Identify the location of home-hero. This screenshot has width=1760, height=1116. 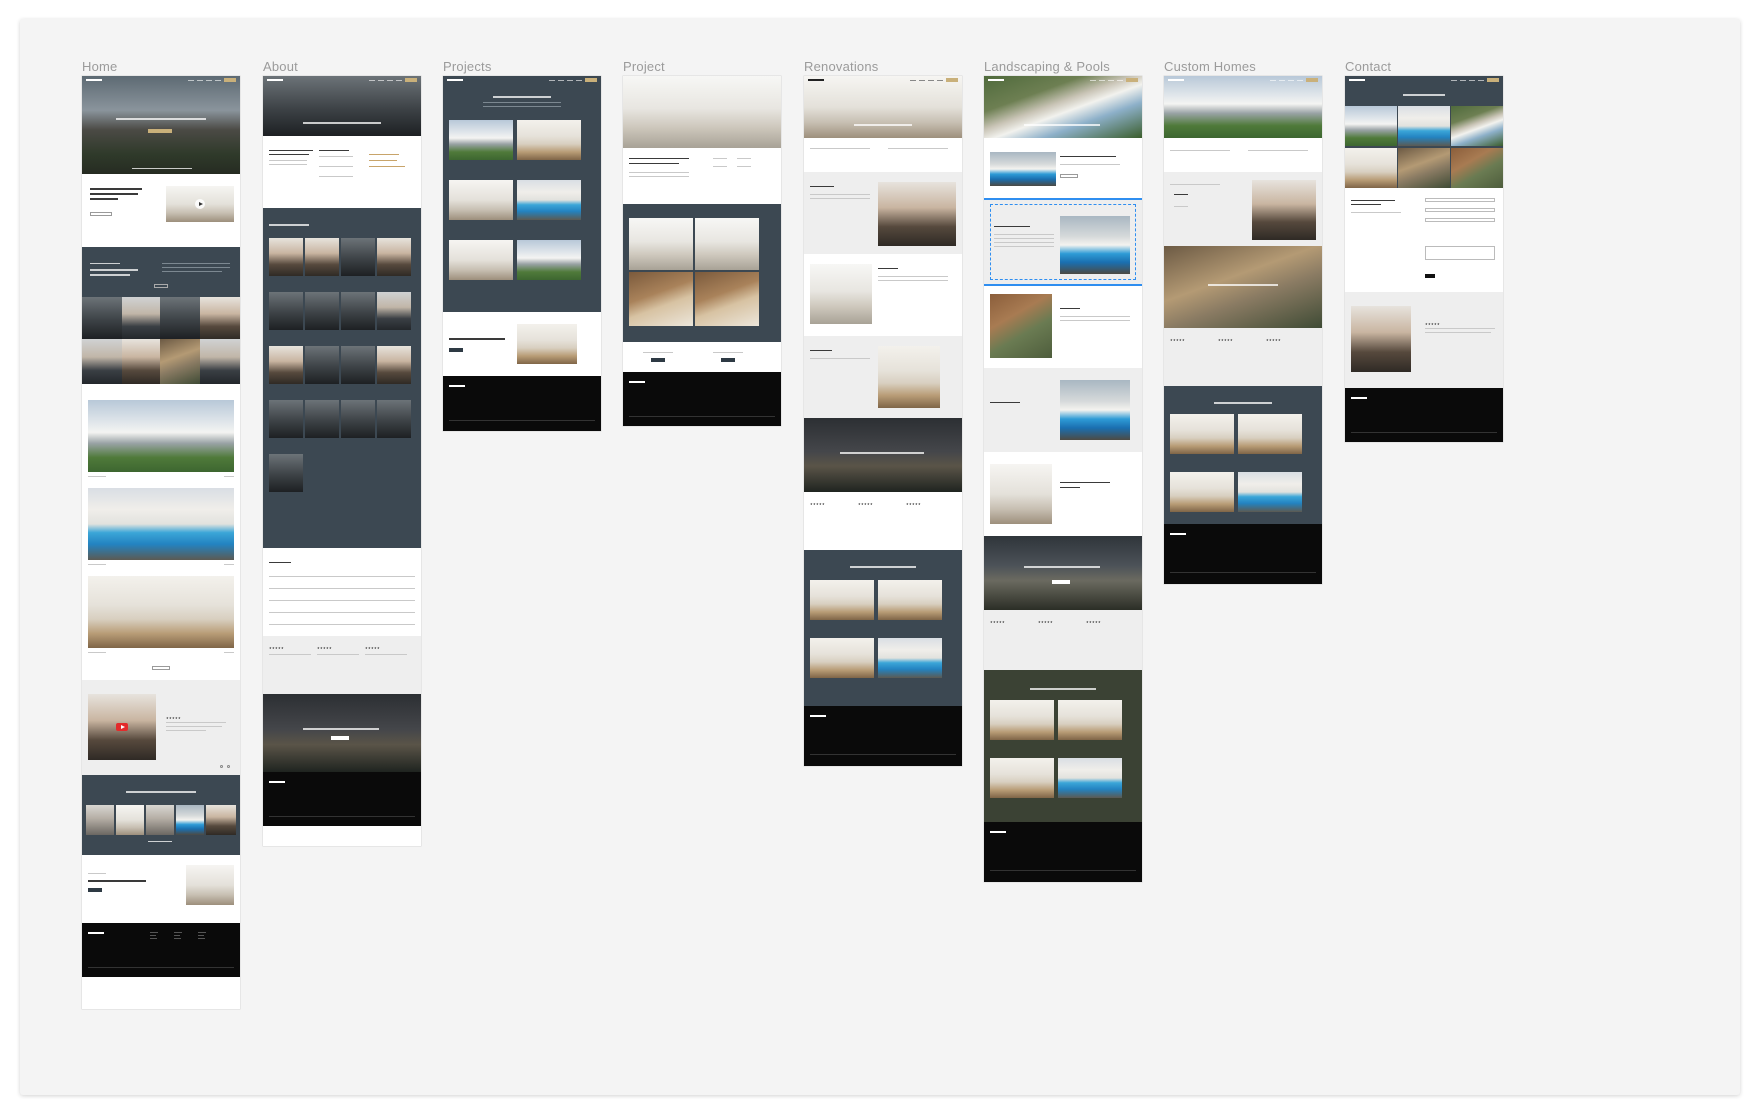
(161, 125).